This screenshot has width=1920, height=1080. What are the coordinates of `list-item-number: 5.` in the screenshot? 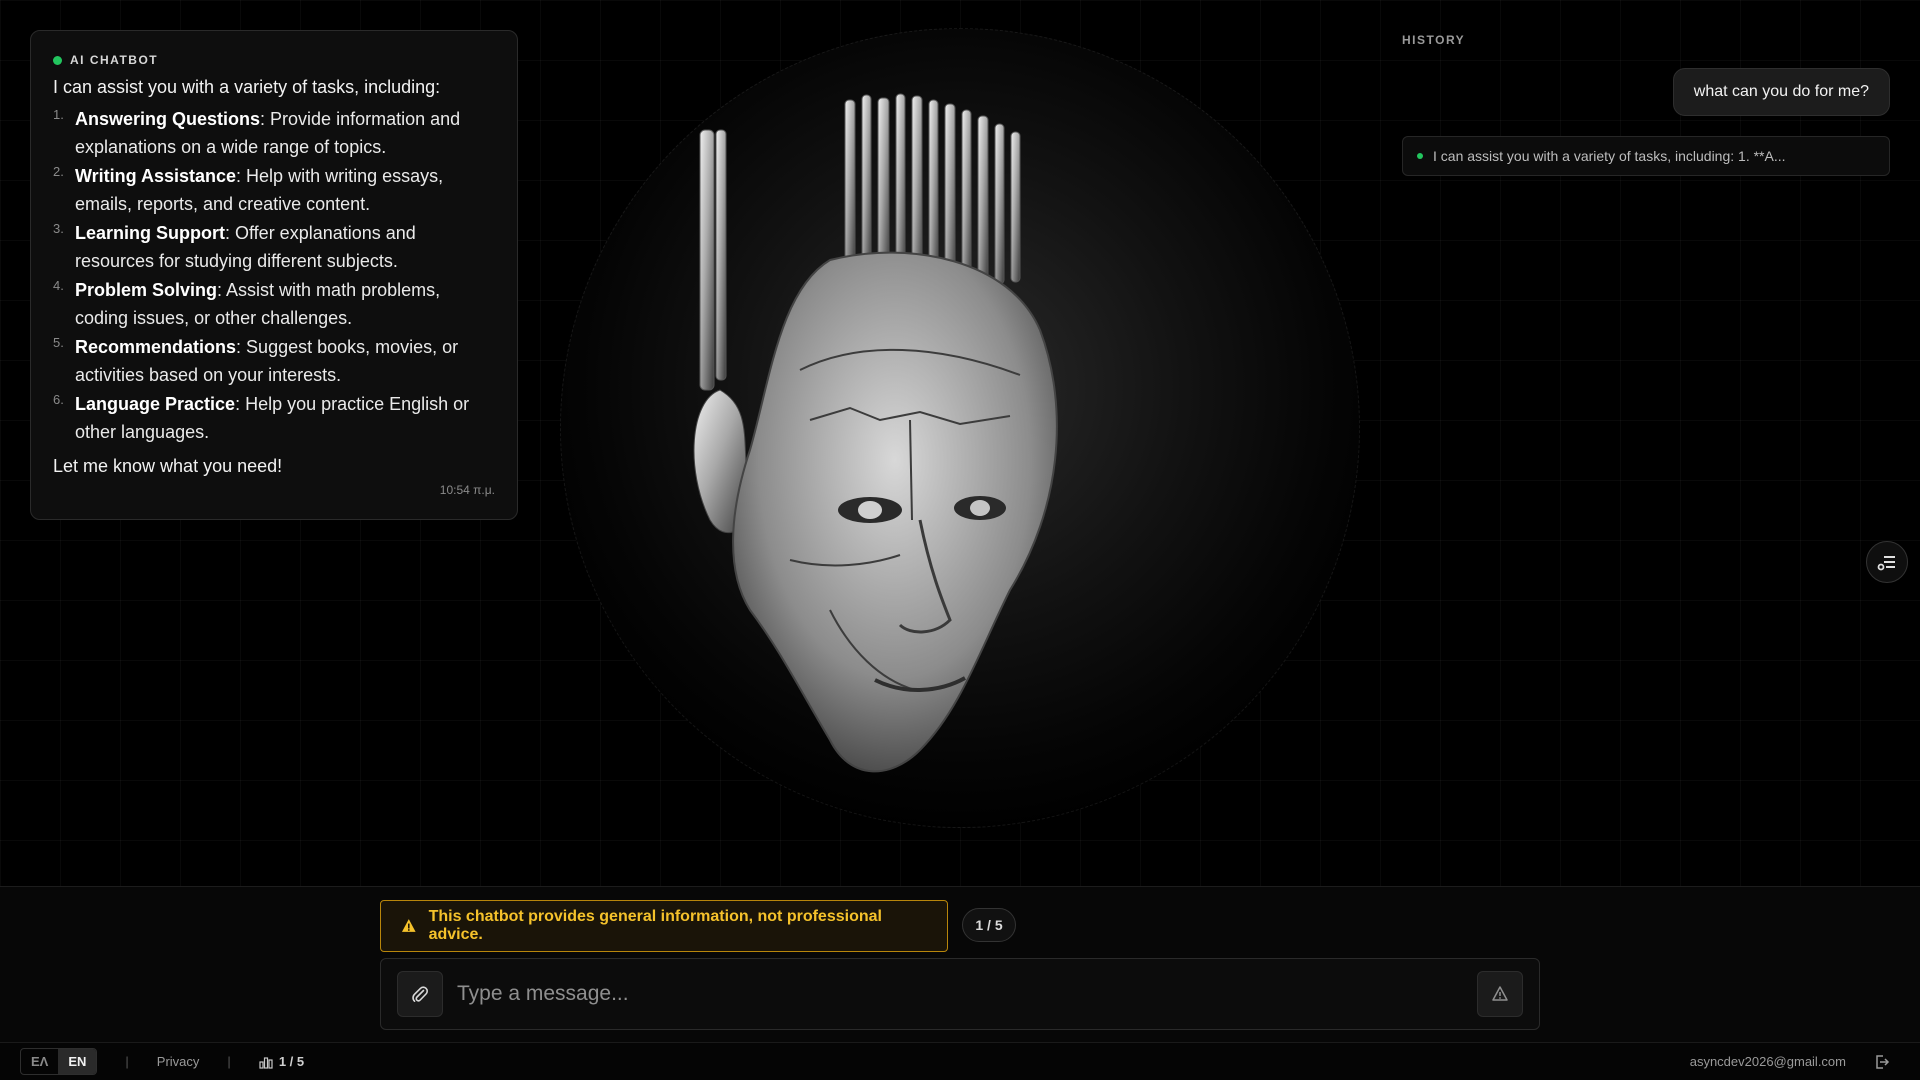 It's located at (58, 342).